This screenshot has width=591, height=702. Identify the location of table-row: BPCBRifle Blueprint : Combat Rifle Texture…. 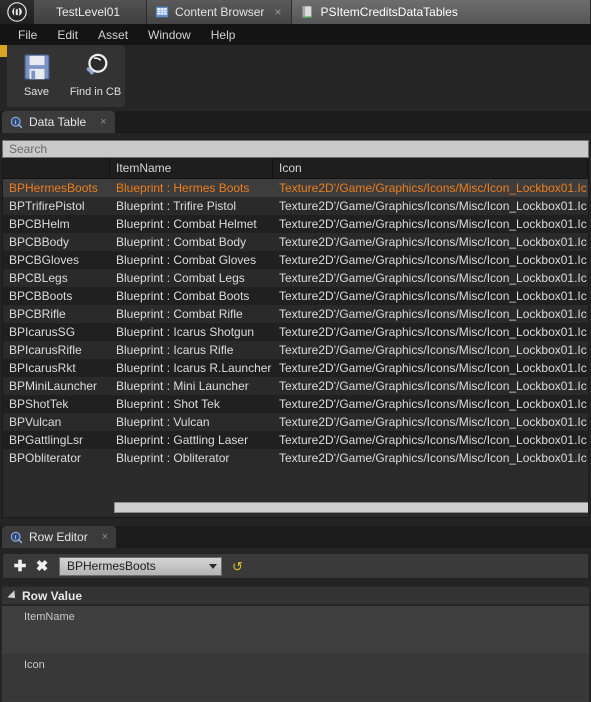
(295, 314).